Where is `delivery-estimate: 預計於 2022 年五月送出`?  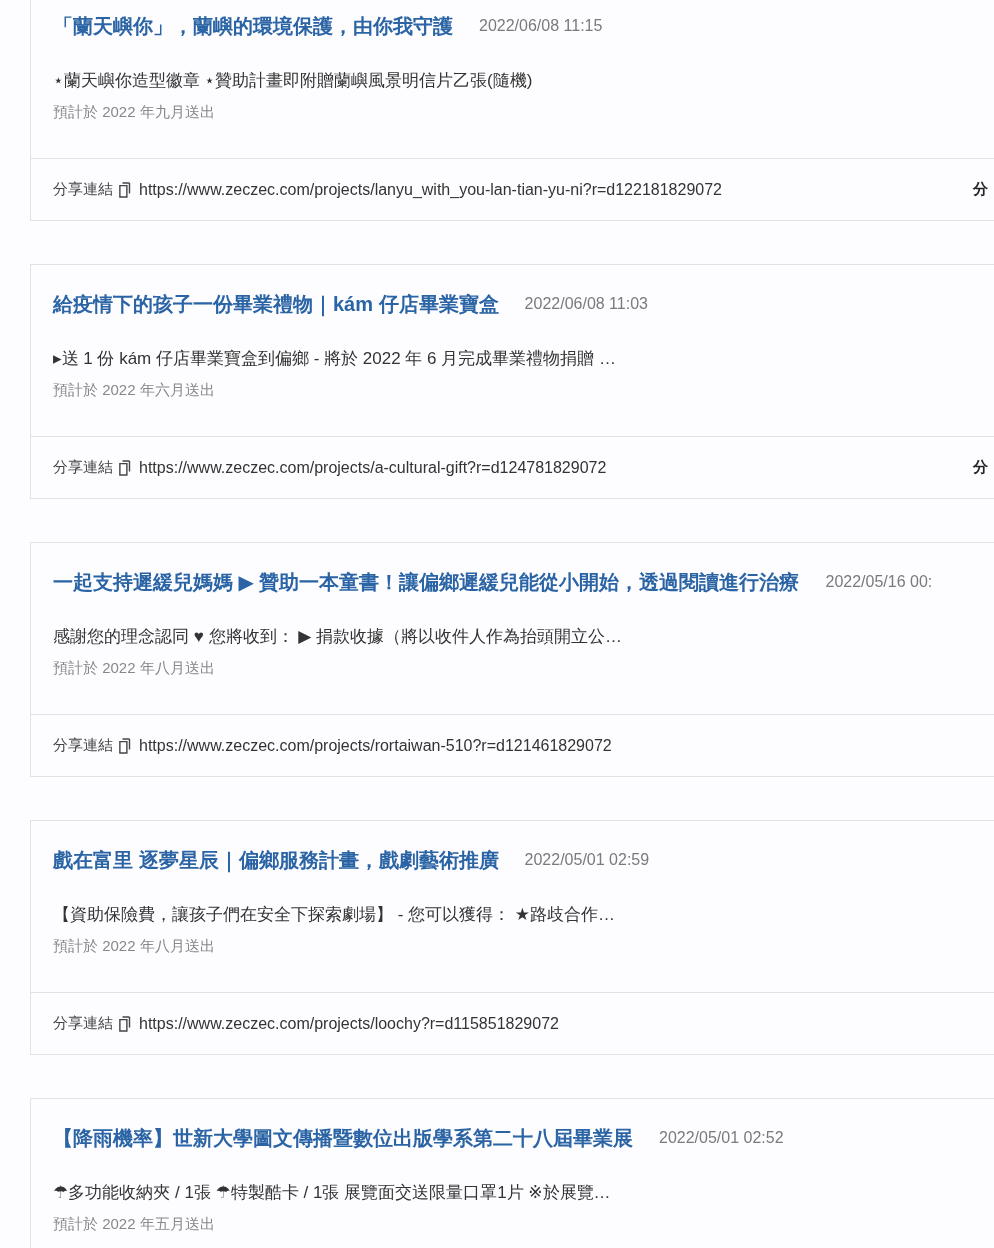
delivery-estimate: 預計於 2022 年五月送出 is located at coordinates (134, 1224).